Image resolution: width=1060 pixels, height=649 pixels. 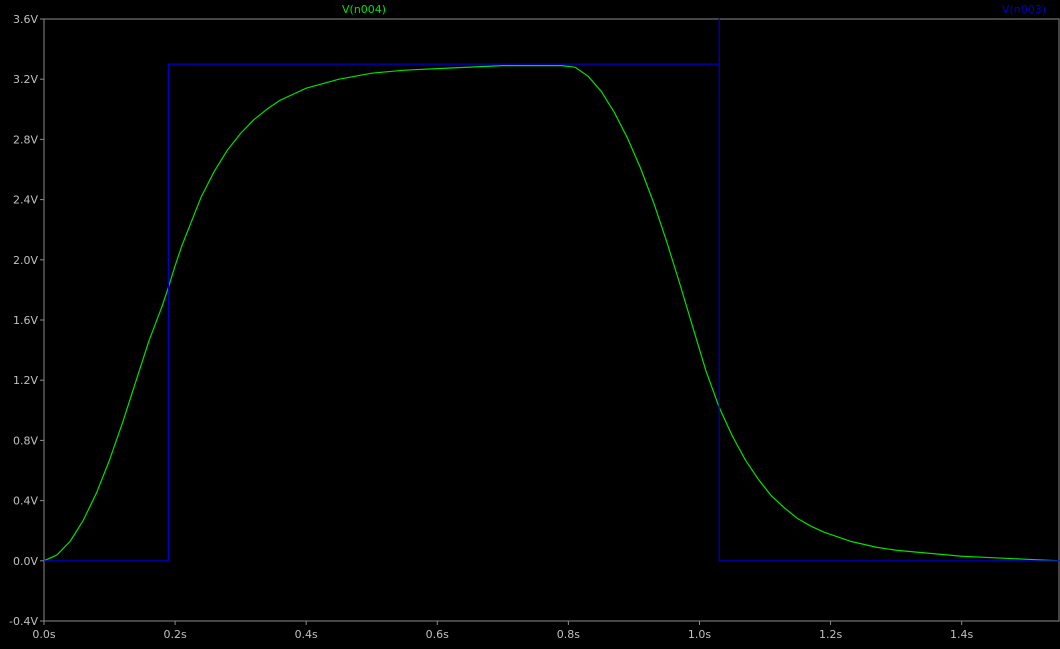 I want to click on x-tick-label: 0.4s, so click(x=306, y=634).